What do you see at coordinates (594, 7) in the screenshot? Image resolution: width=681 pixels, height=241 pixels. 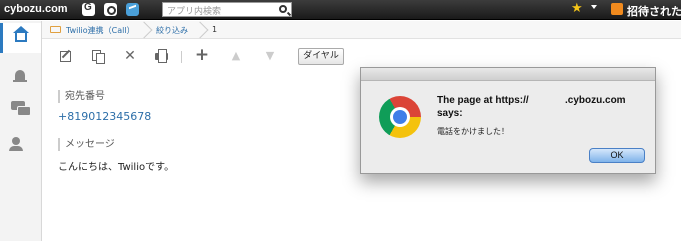 I see `chevron-down-icon` at bounding box center [594, 7].